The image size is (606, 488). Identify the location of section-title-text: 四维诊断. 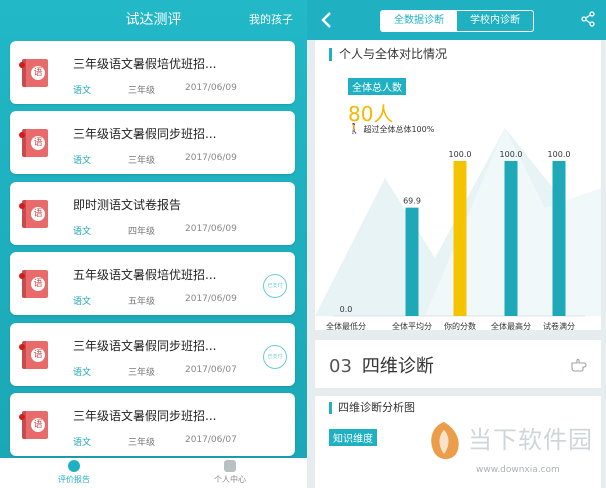
(397, 366).